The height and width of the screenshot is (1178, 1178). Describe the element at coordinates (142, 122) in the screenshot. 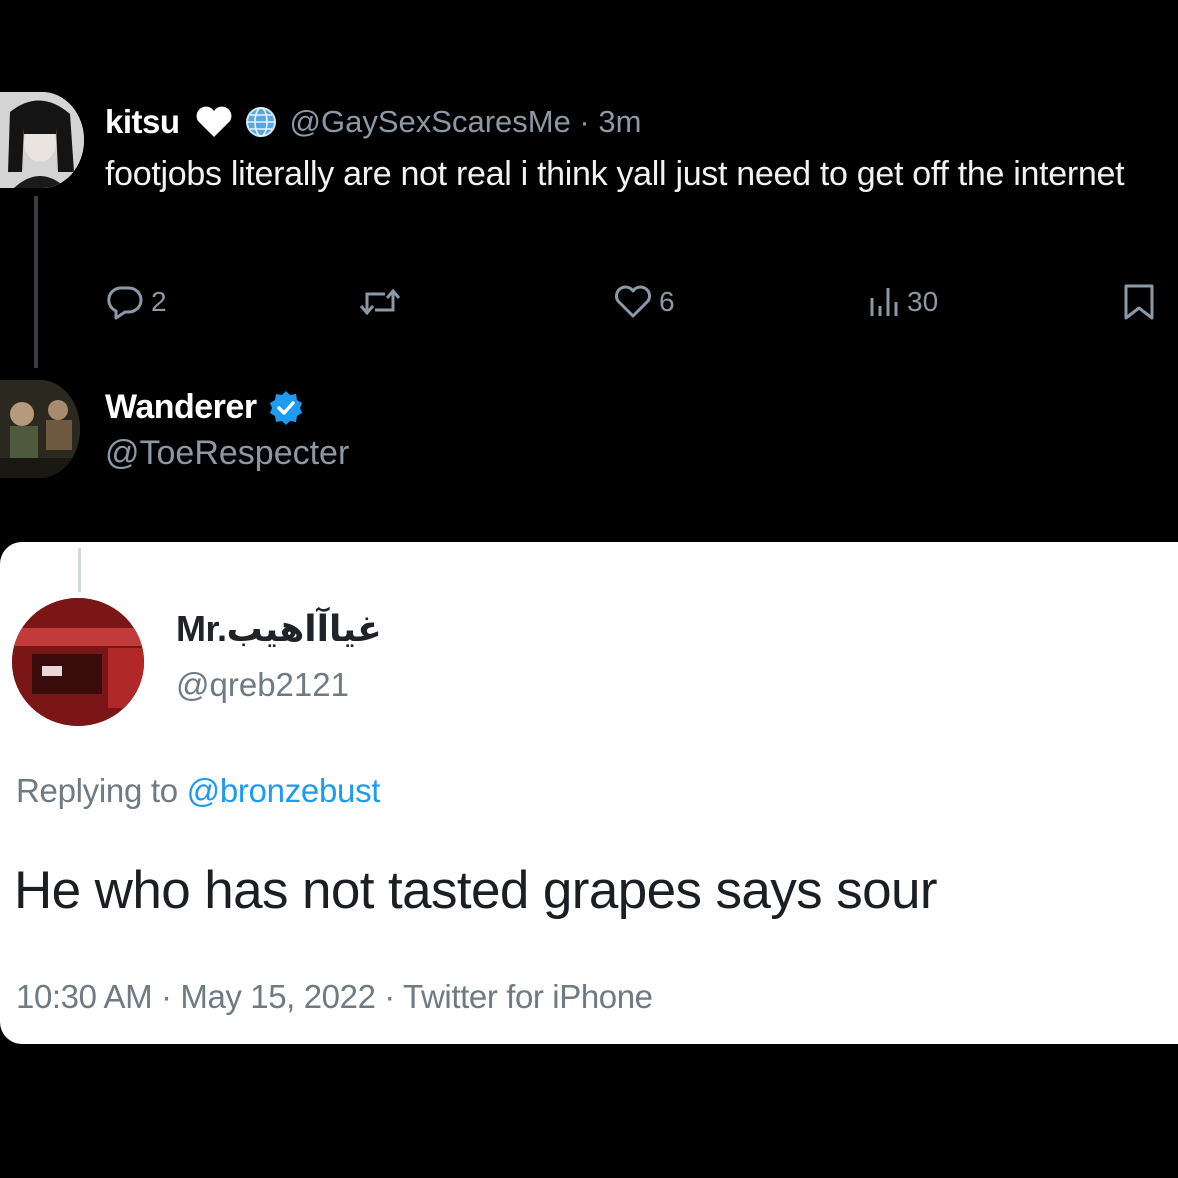

I see `display-name: kitsu` at that location.